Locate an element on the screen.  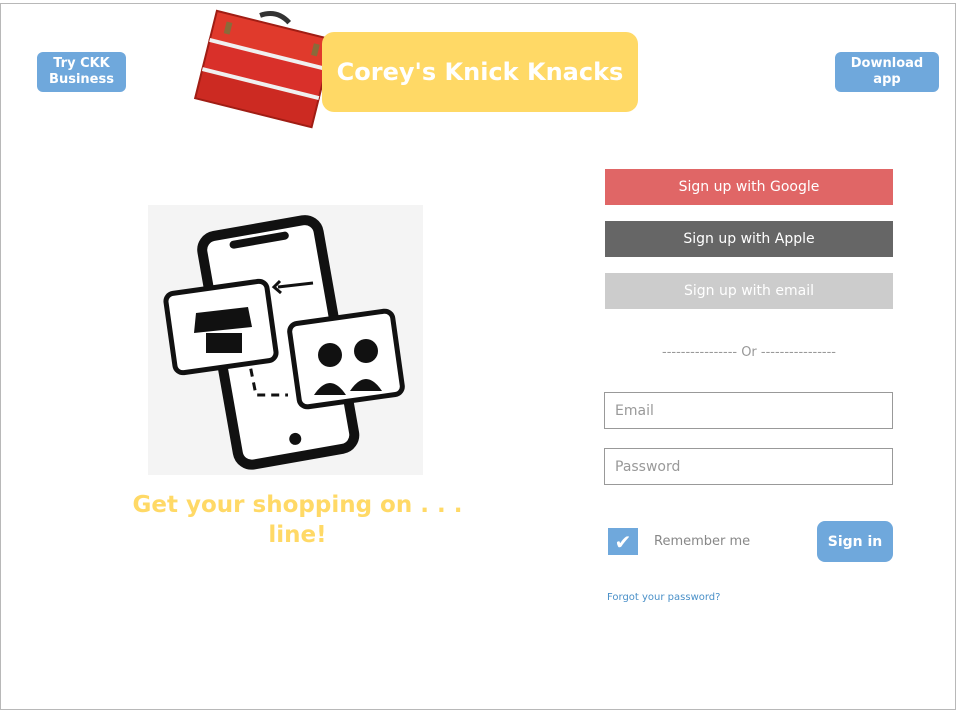
hero-tagline: Get your shopping on . . . line! is located at coordinates (297, 520).